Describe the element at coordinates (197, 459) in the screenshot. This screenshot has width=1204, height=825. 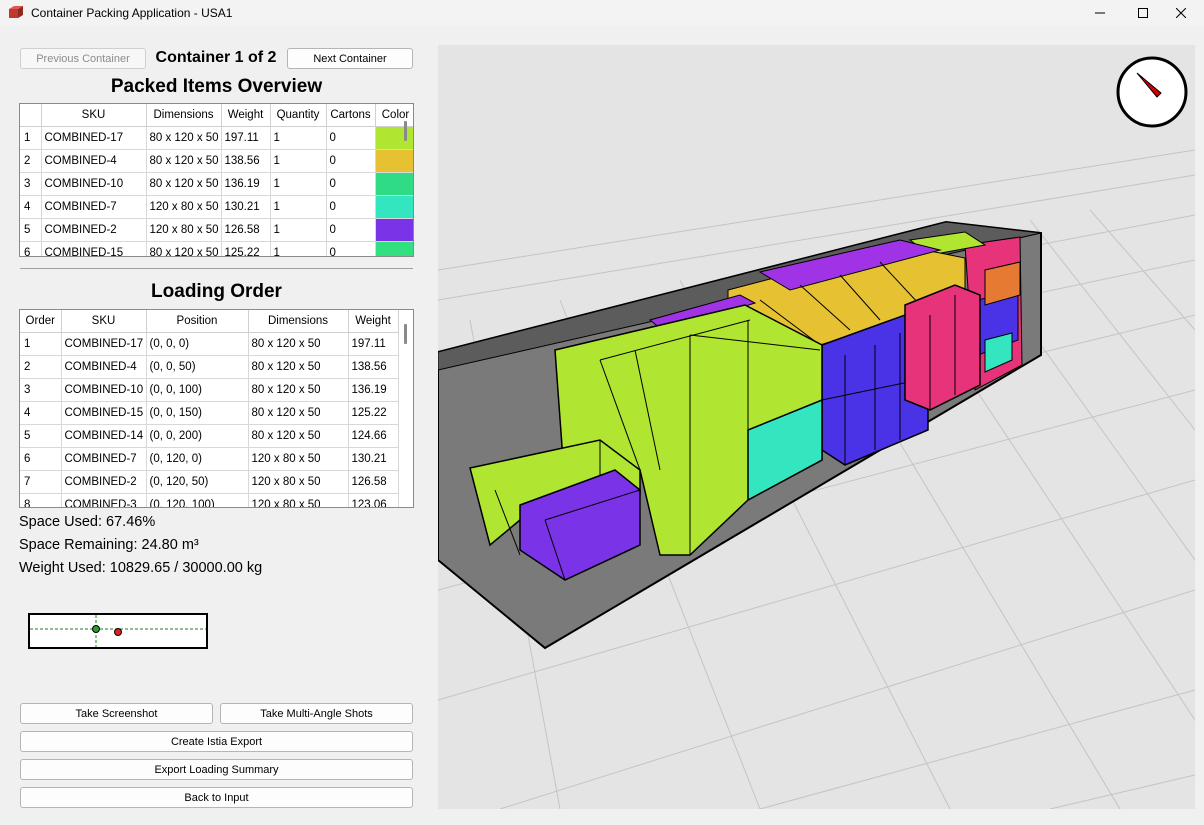
I see `position-cell: (0, 120, 0)` at that location.